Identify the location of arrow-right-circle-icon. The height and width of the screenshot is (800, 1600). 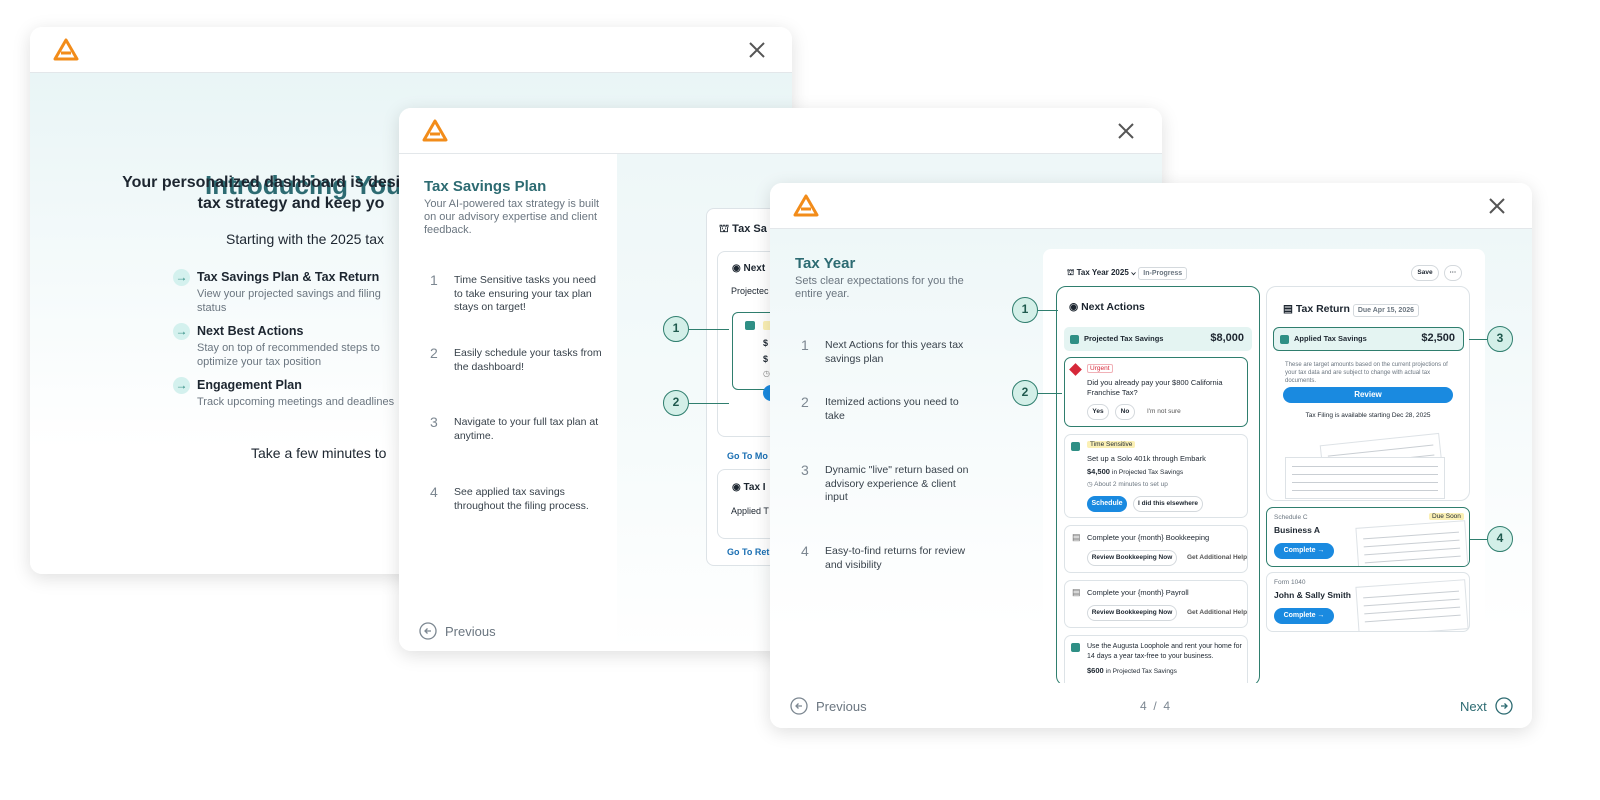
(1504, 706).